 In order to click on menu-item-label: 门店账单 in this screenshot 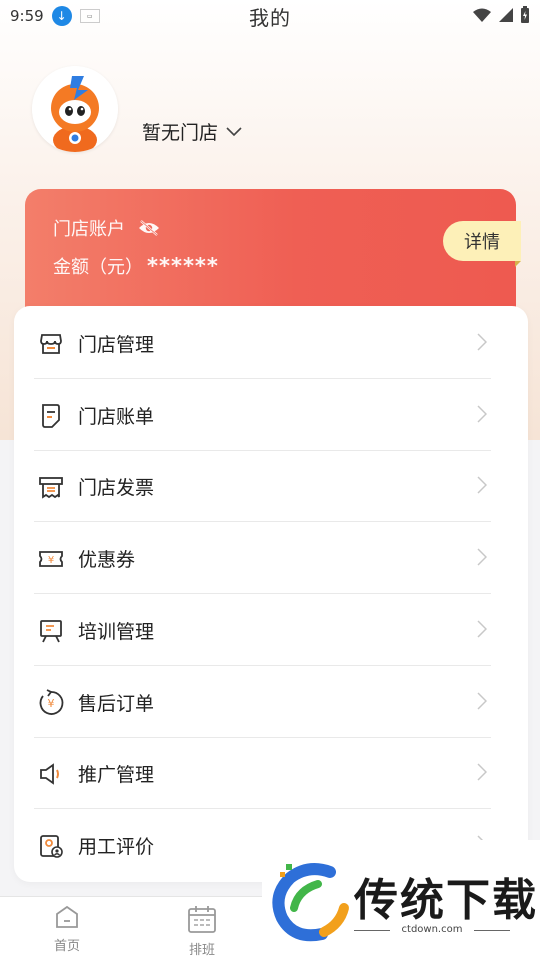, I will do `click(116, 417)`.